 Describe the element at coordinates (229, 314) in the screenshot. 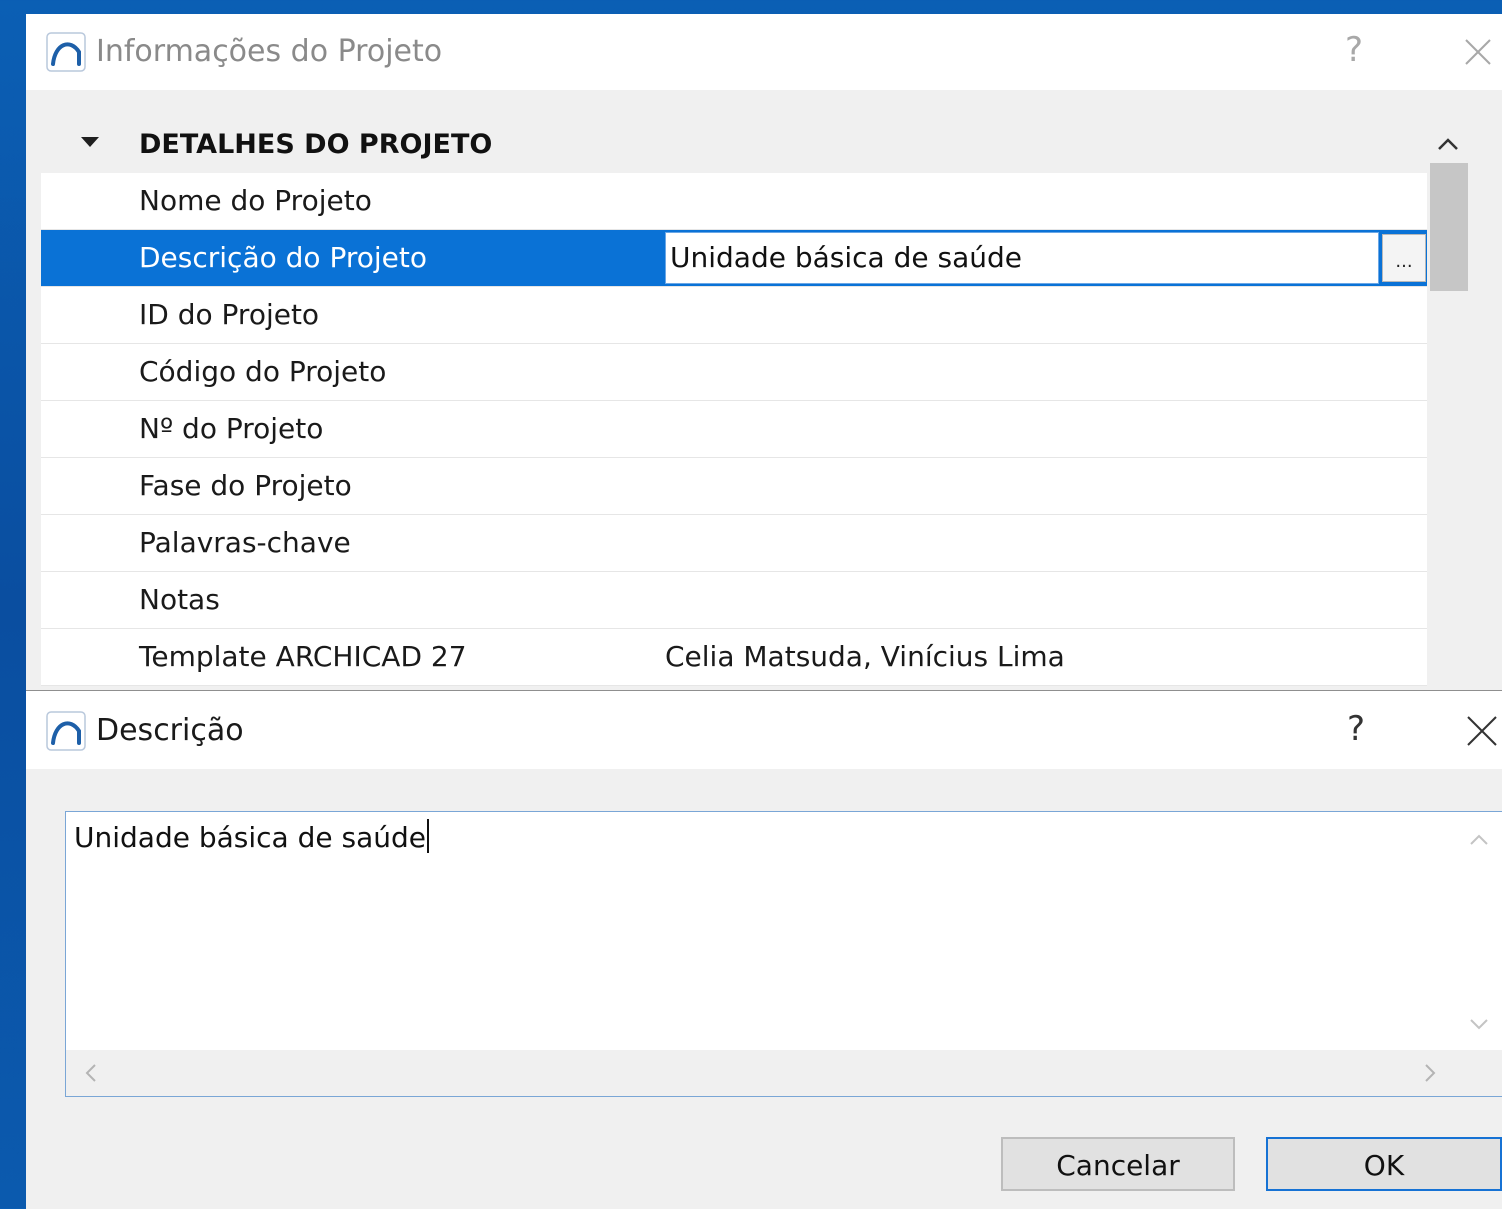

I see `row-label: ID do Projeto` at that location.